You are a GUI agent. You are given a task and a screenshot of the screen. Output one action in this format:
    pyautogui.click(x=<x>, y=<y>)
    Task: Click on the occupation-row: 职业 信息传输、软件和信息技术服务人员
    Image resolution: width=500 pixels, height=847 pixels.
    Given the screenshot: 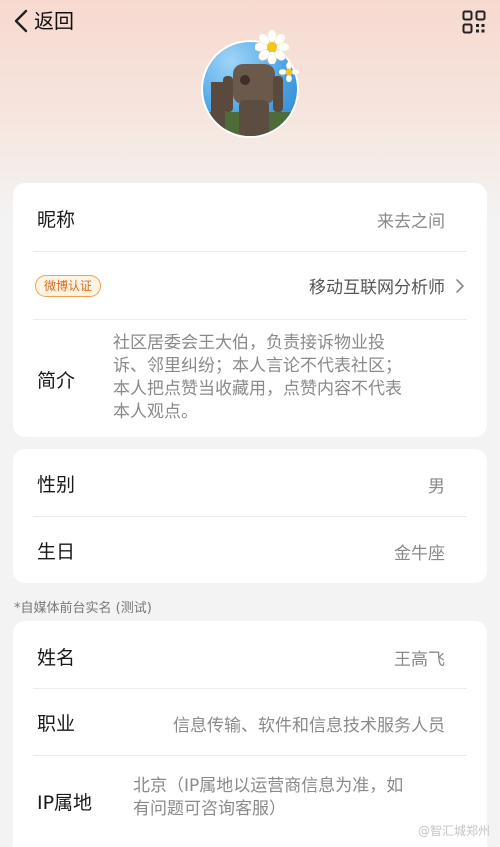 What is the action you would take?
    pyautogui.click(x=250, y=721)
    